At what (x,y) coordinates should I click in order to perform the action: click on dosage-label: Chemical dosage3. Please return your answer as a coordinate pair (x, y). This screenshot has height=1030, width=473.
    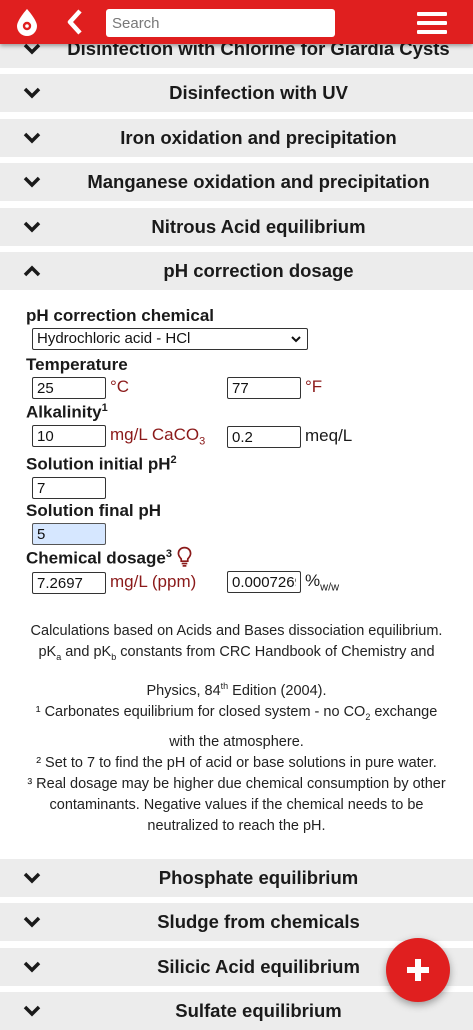
    Looking at the image, I should click on (99, 558).